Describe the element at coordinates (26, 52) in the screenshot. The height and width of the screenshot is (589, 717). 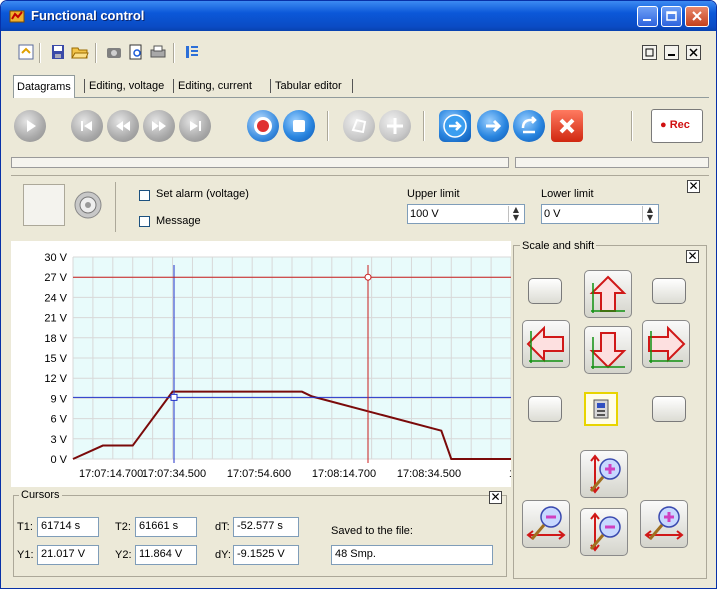
I see `new-icon` at that location.